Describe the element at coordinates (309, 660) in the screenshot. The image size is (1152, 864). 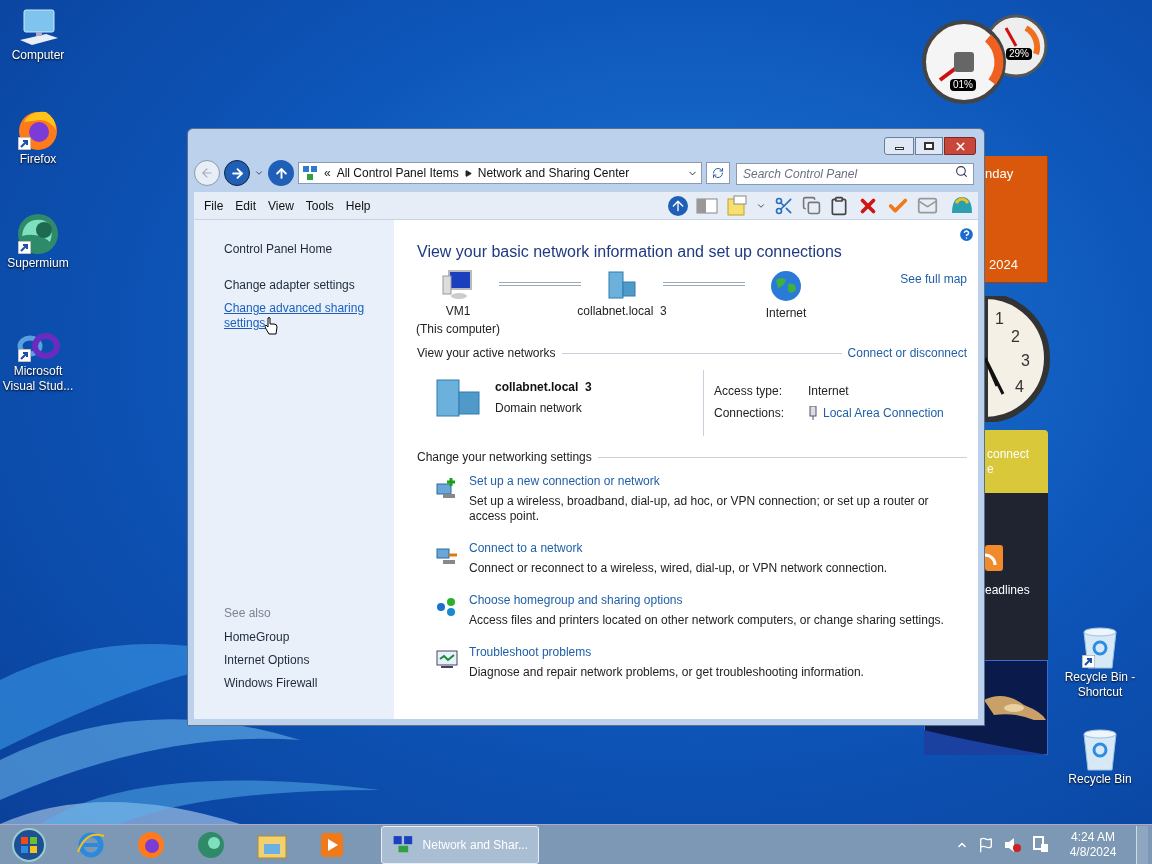
I see `see-also-link: Internet Options` at that location.